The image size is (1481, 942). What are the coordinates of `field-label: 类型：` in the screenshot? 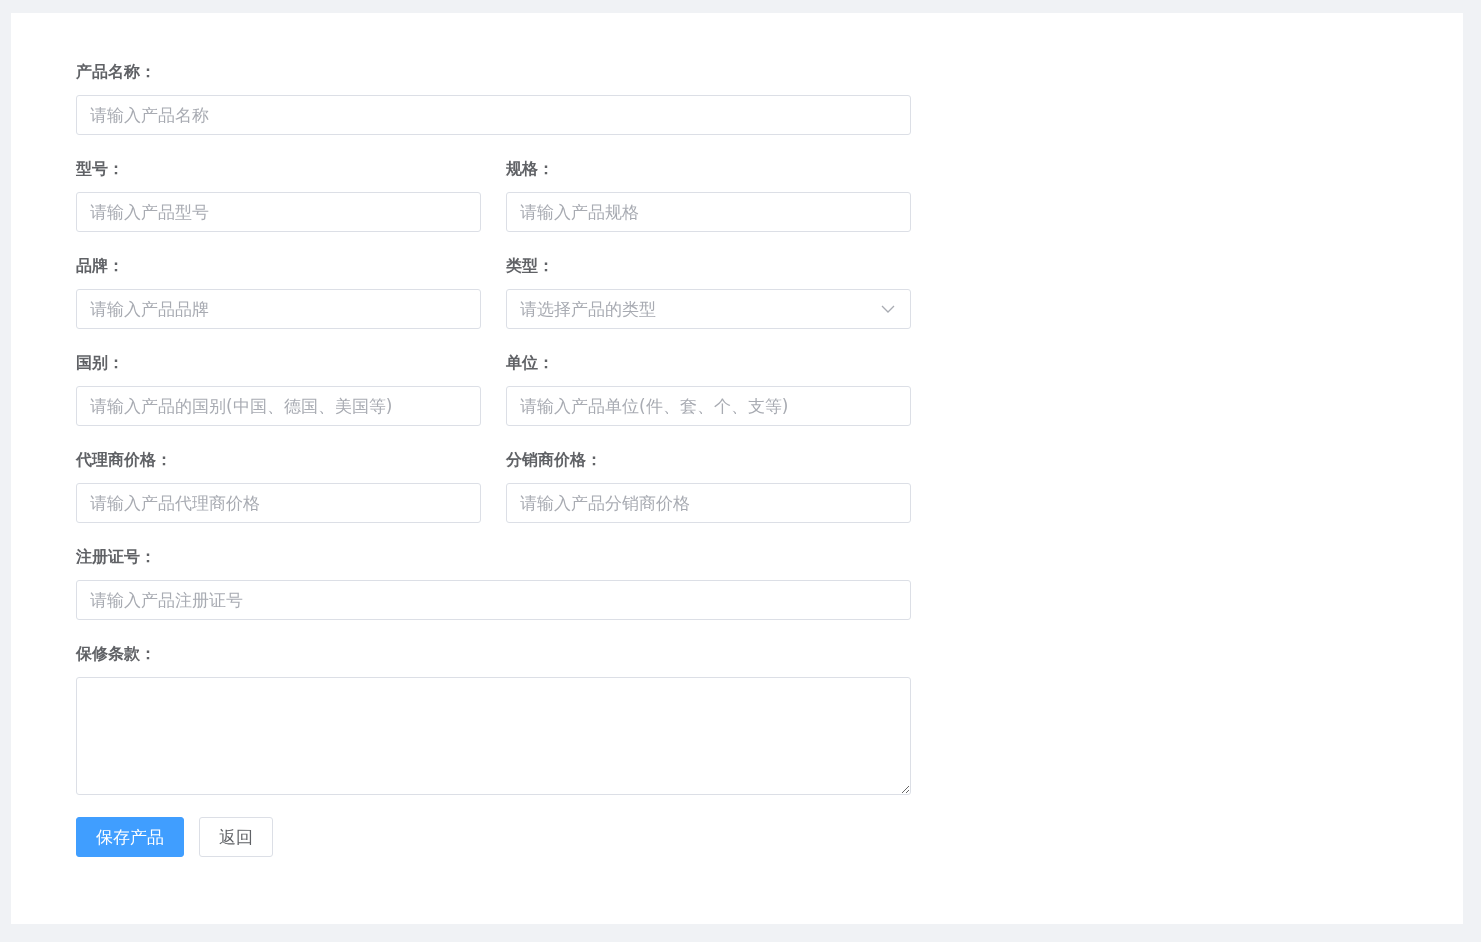 It's located at (530, 266).